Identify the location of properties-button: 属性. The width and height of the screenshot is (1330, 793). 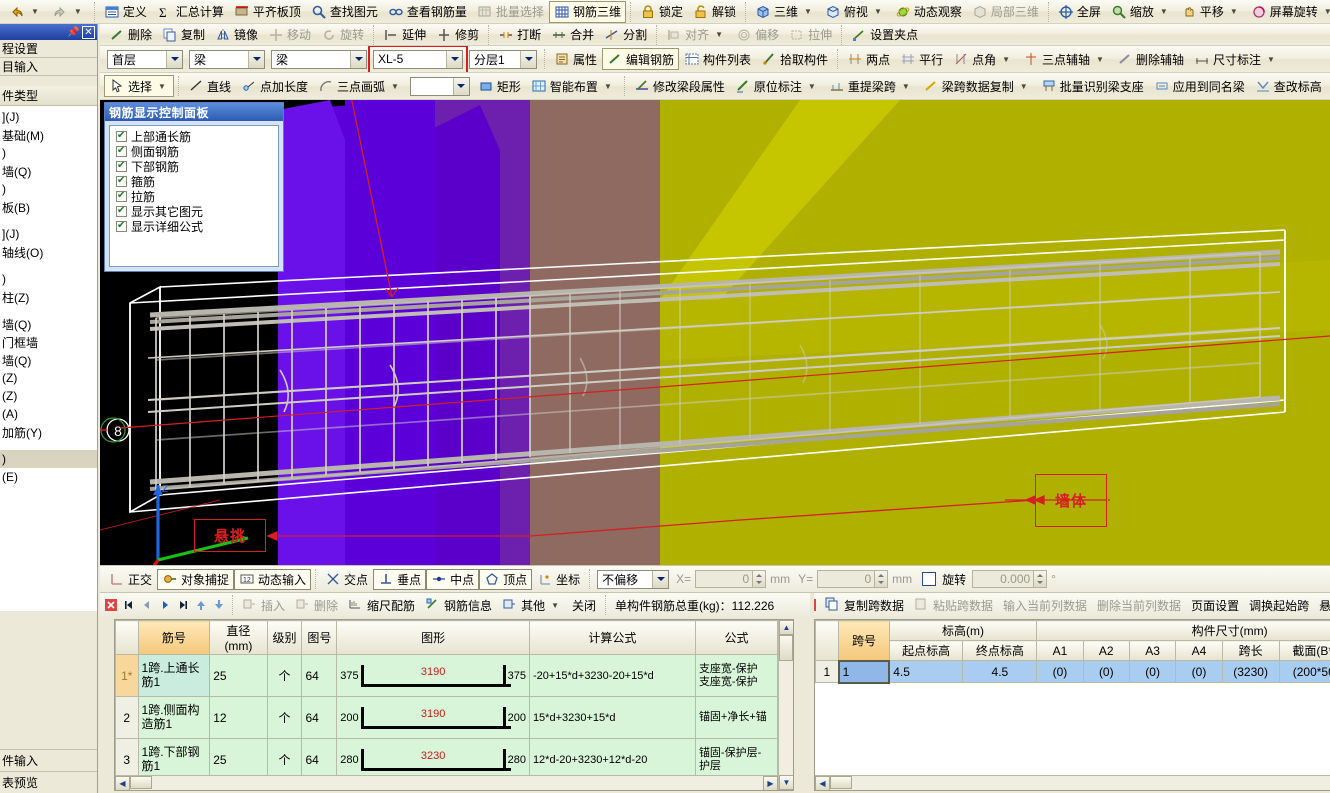
(575, 59).